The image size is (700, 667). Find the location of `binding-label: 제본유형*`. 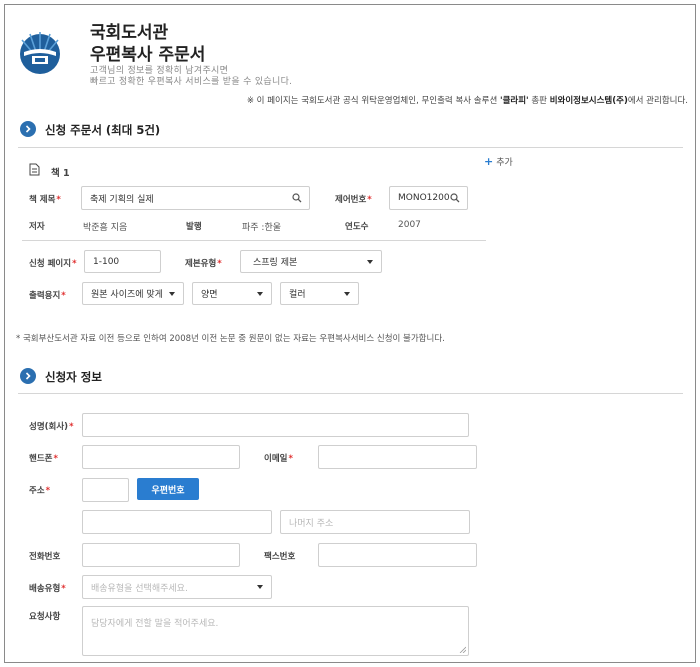

binding-label: 제본유형* is located at coordinates (203, 264).